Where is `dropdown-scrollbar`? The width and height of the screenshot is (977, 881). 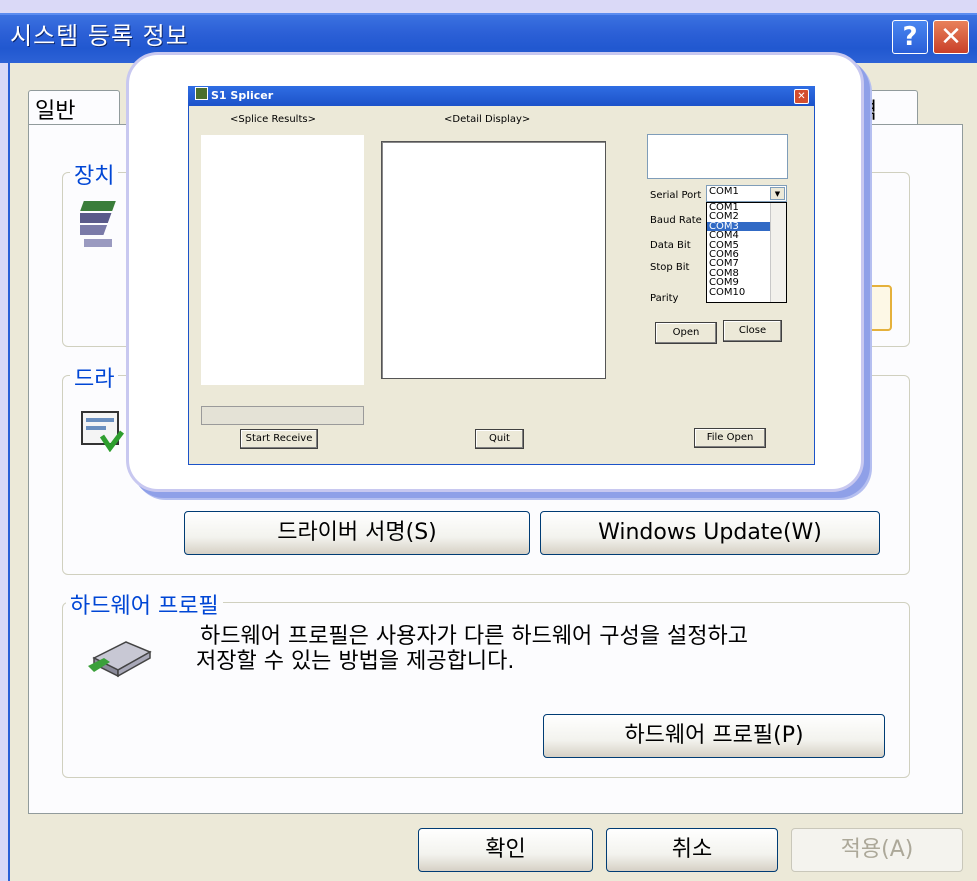 dropdown-scrollbar is located at coordinates (778, 252).